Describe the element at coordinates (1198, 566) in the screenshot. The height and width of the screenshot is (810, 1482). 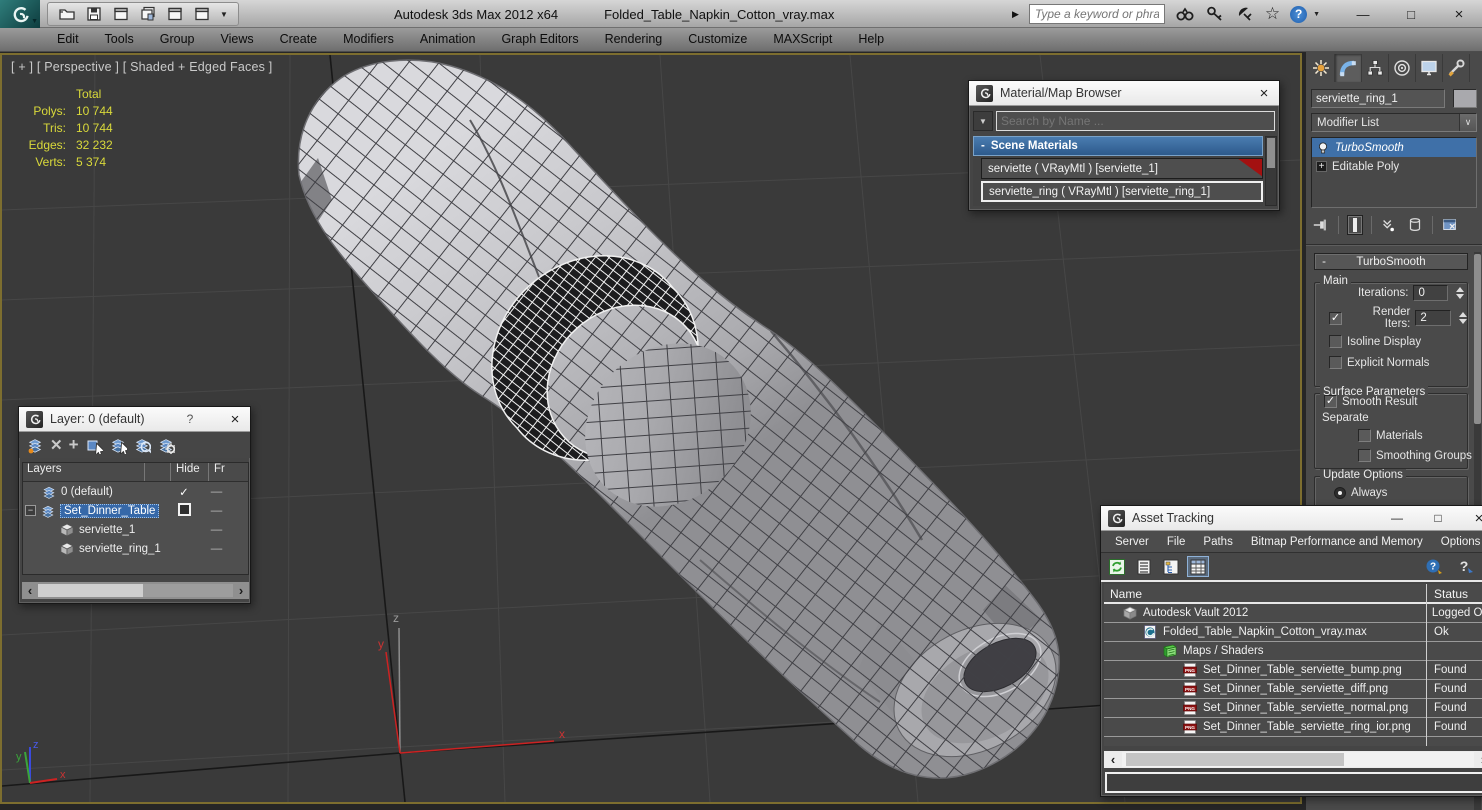
I see `table-view-icon` at that location.